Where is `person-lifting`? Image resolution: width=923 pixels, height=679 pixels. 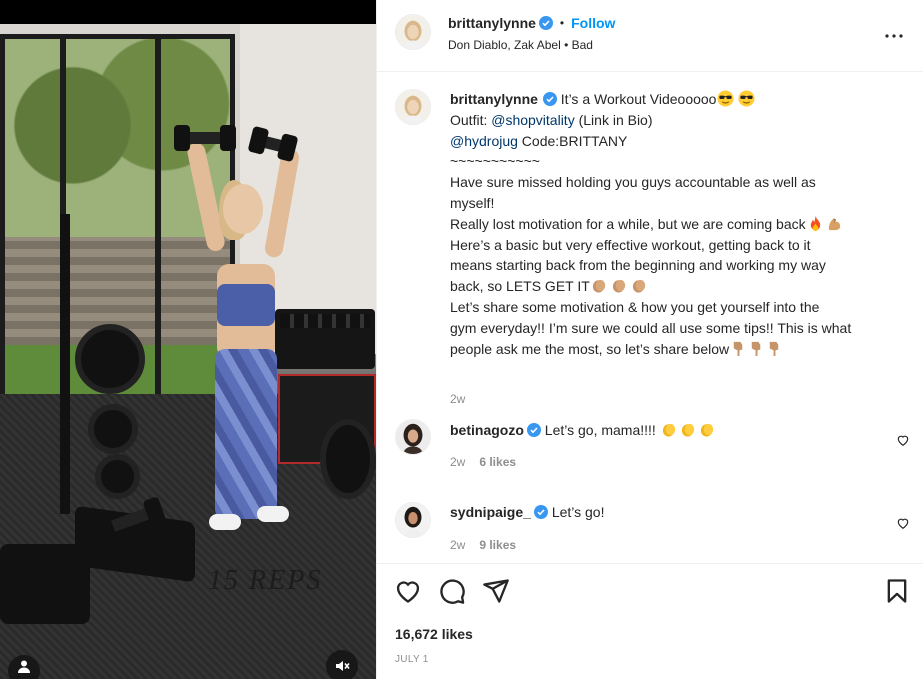 person-lifting is located at coordinates (245, 339).